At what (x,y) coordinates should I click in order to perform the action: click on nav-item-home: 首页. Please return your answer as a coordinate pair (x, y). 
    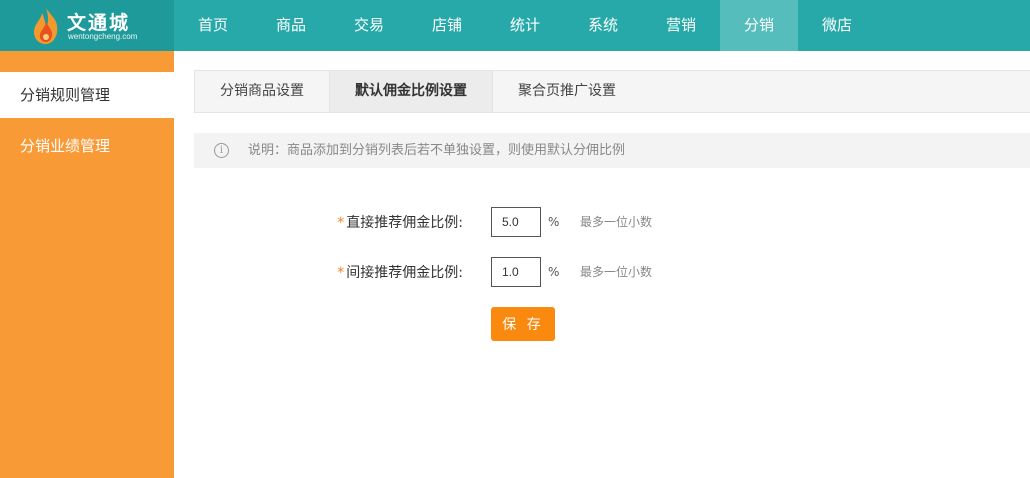
    Looking at the image, I should click on (213, 25).